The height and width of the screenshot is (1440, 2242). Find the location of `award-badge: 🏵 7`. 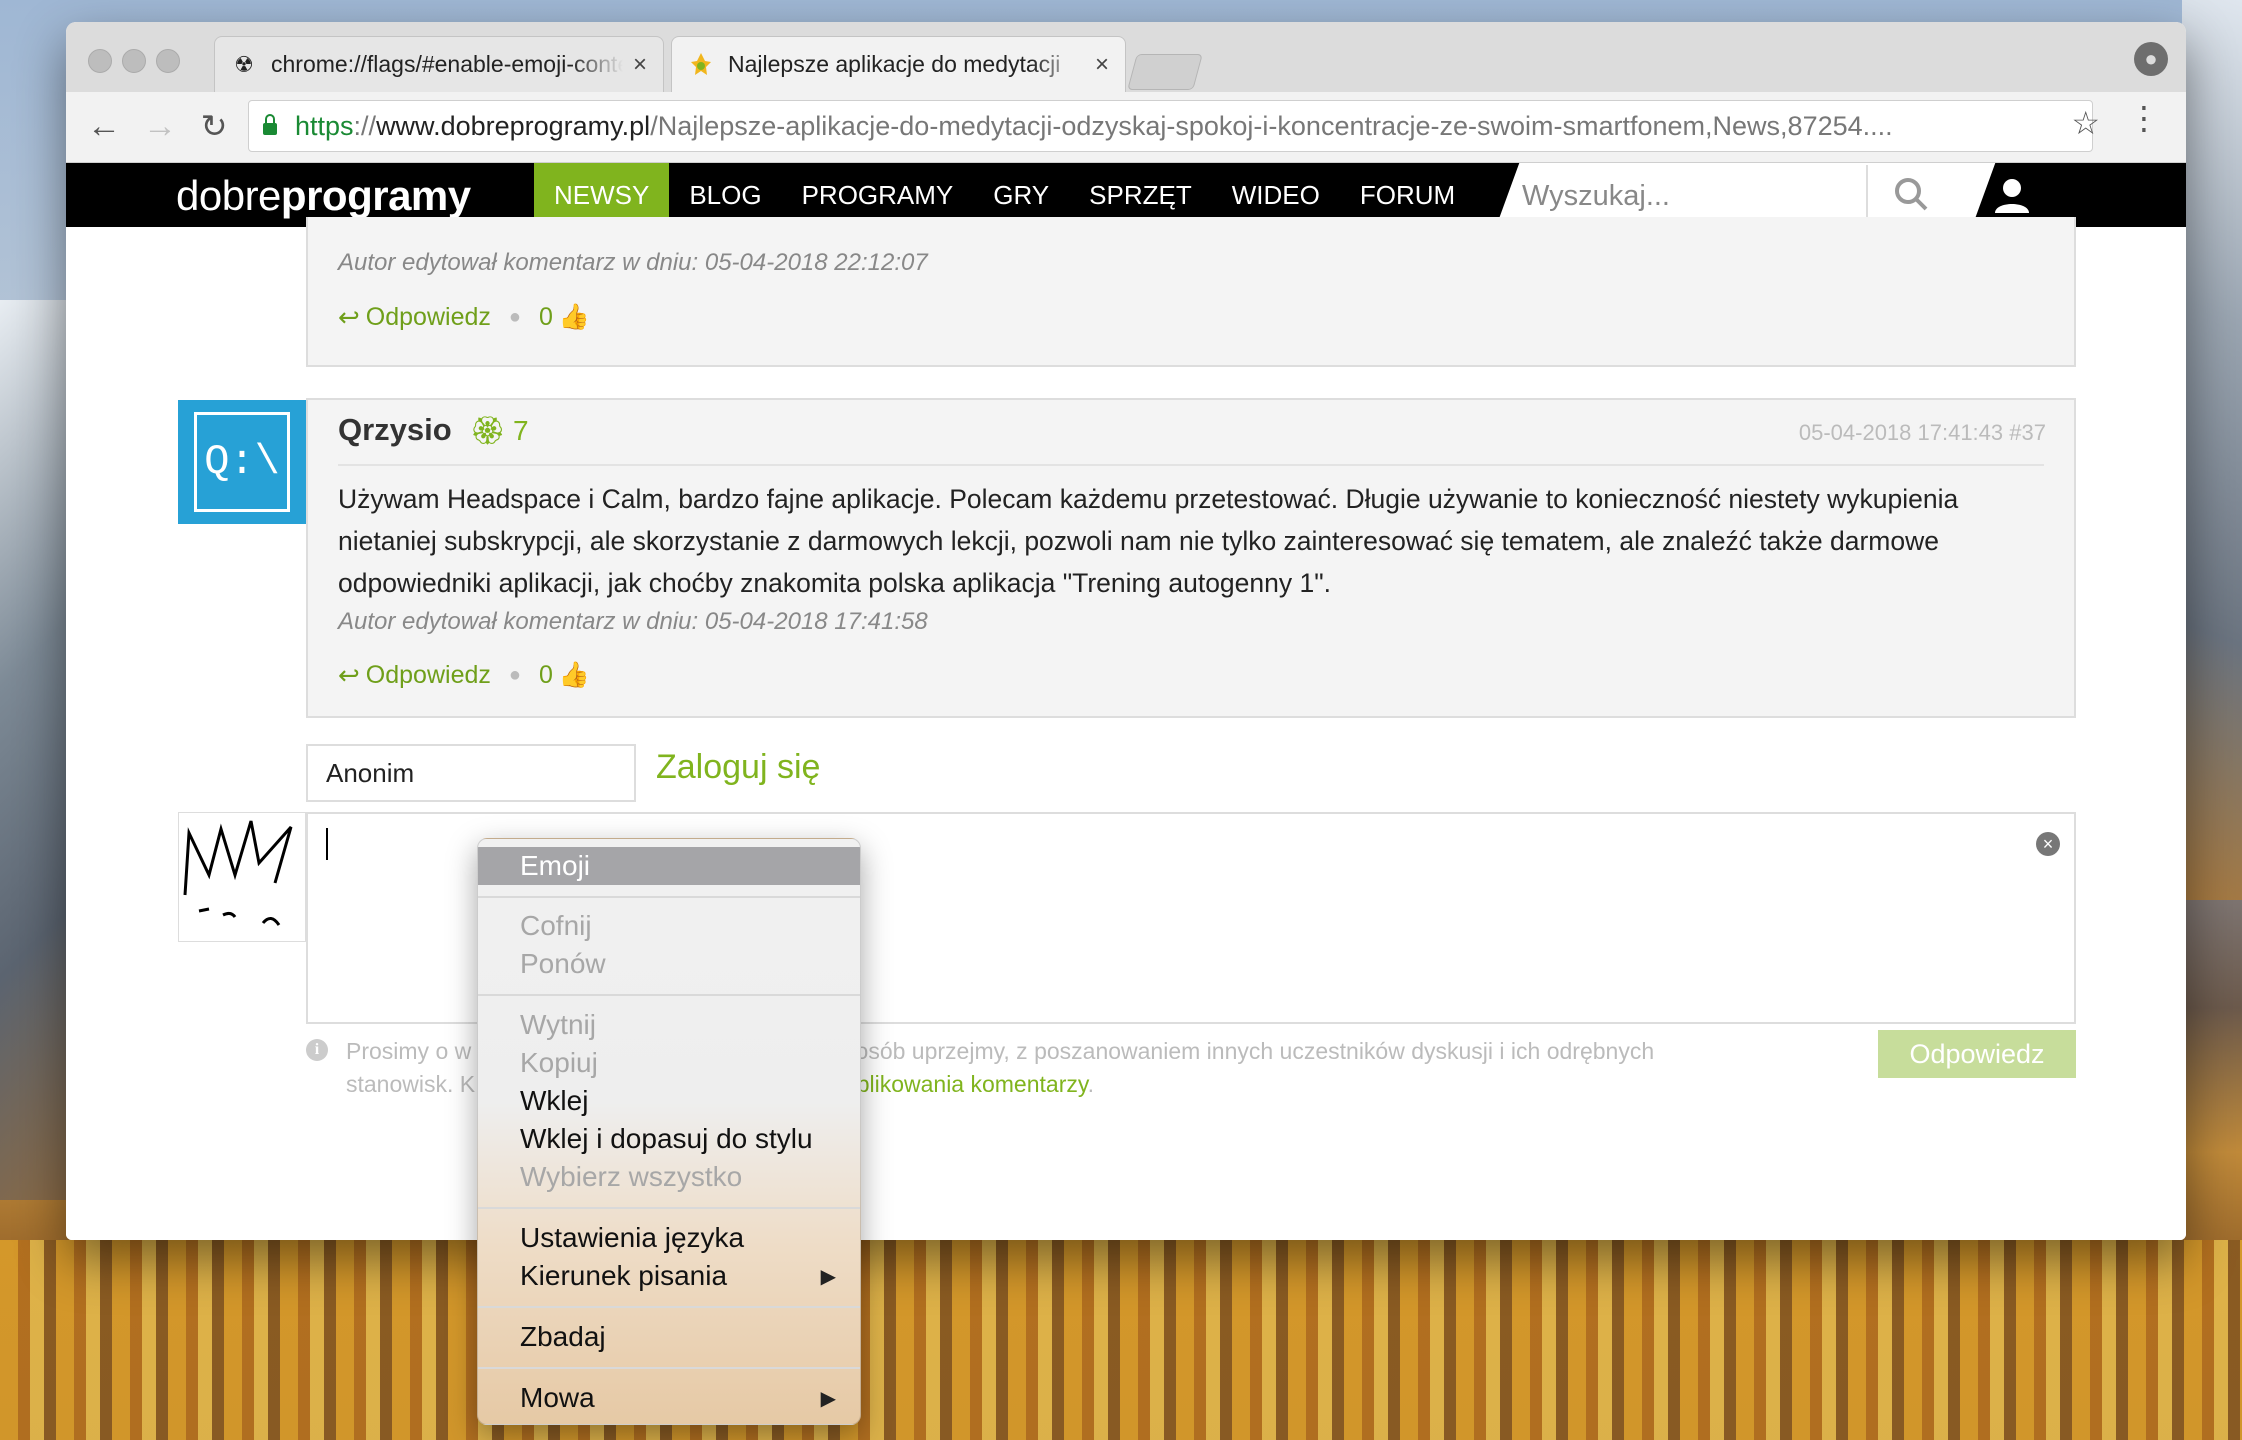

award-badge: 🏵 7 is located at coordinates (499, 430).